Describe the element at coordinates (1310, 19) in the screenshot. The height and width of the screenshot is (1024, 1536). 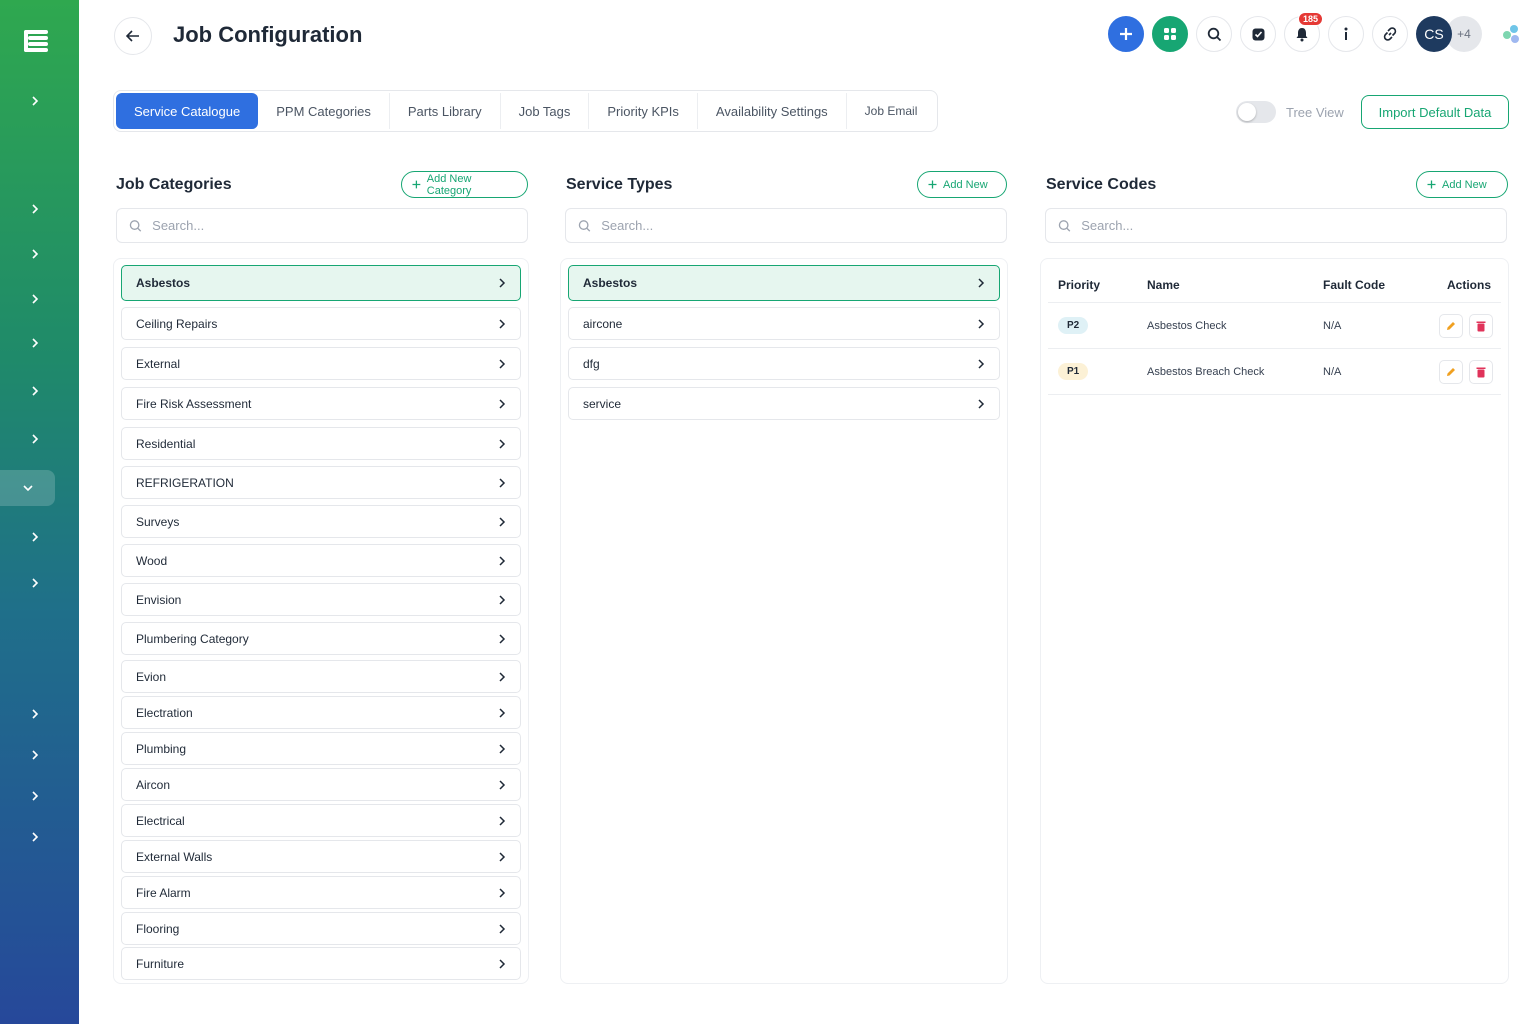
I see `notification-badge: 185` at that location.